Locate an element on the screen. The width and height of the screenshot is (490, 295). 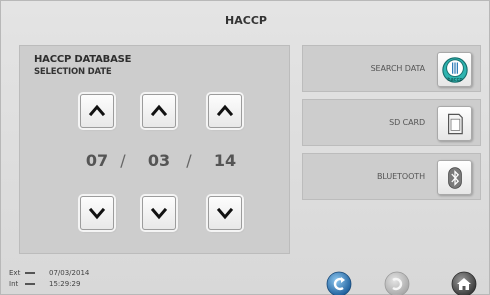
search-data-button: SEARCH DATA haccp is located at coordinates (391, 68).